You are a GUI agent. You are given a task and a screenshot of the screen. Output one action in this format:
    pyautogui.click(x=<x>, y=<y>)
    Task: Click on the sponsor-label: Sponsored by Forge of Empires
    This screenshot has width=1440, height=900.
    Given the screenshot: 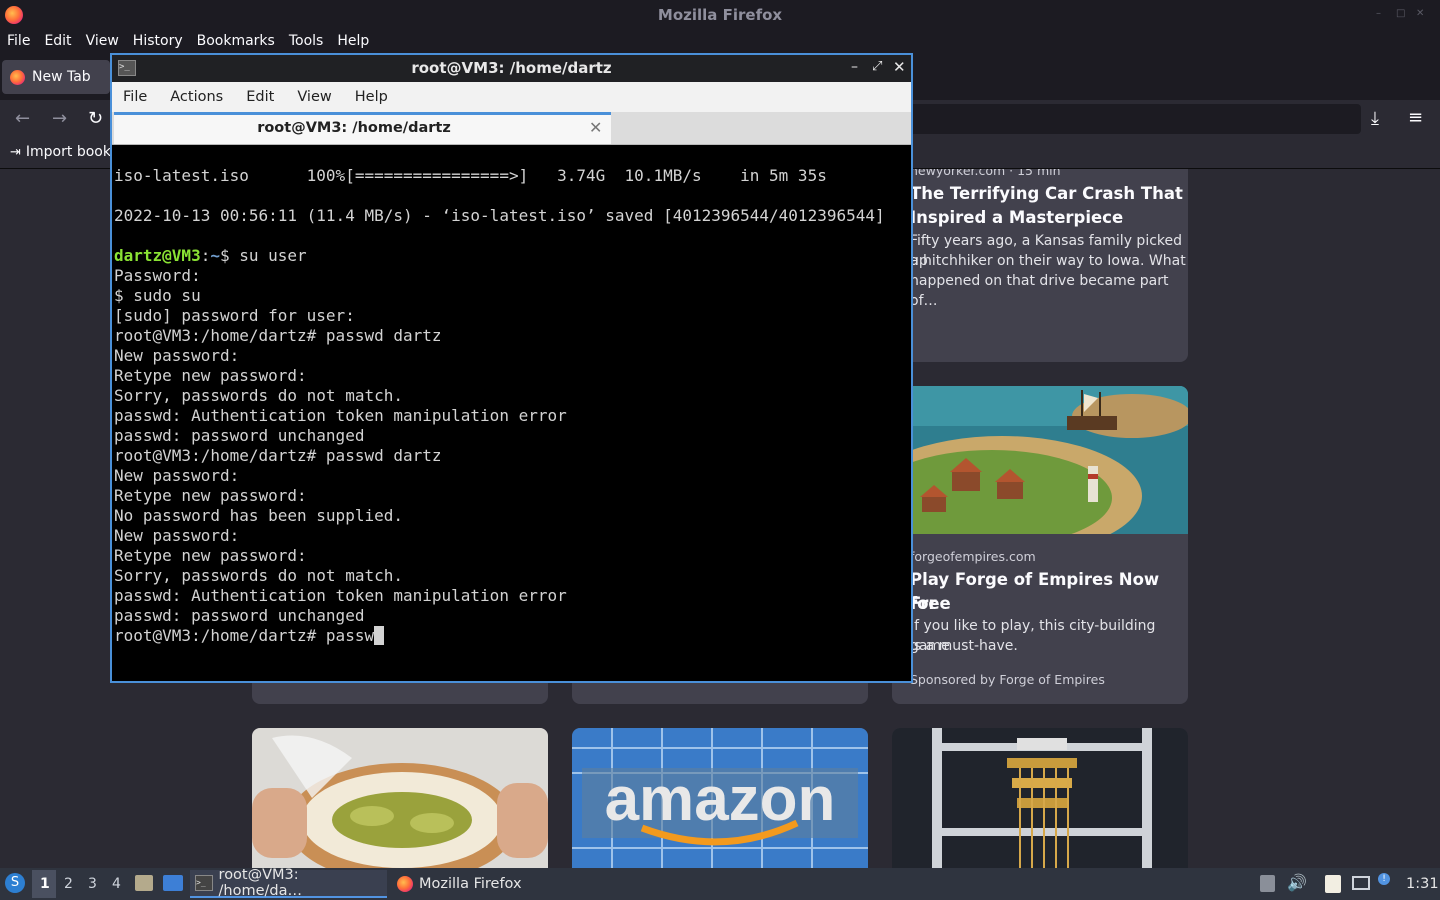 What is the action you would take?
    pyautogui.click(x=1007, y=679)
    